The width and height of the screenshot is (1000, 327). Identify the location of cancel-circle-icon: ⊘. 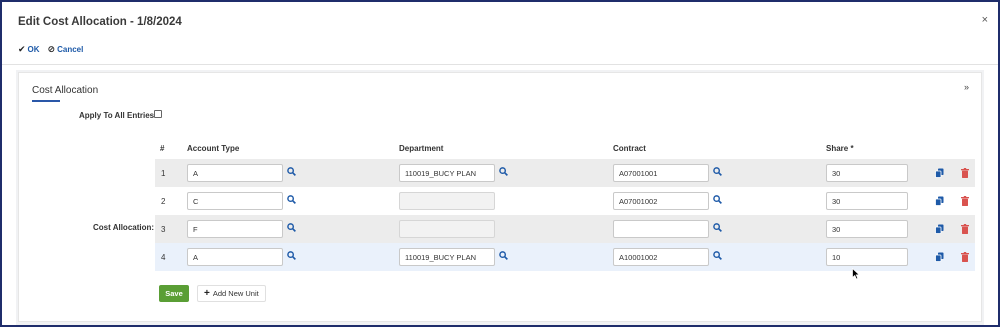
(51, 49).